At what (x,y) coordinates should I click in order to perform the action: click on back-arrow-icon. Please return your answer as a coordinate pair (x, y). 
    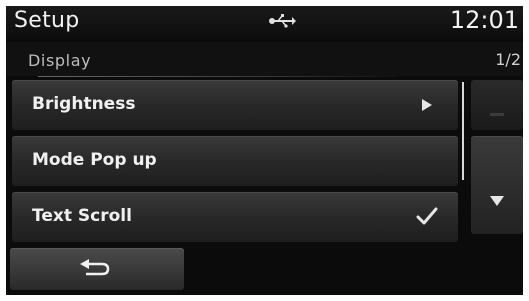
    Looking at the image, I should click on (95, 267).